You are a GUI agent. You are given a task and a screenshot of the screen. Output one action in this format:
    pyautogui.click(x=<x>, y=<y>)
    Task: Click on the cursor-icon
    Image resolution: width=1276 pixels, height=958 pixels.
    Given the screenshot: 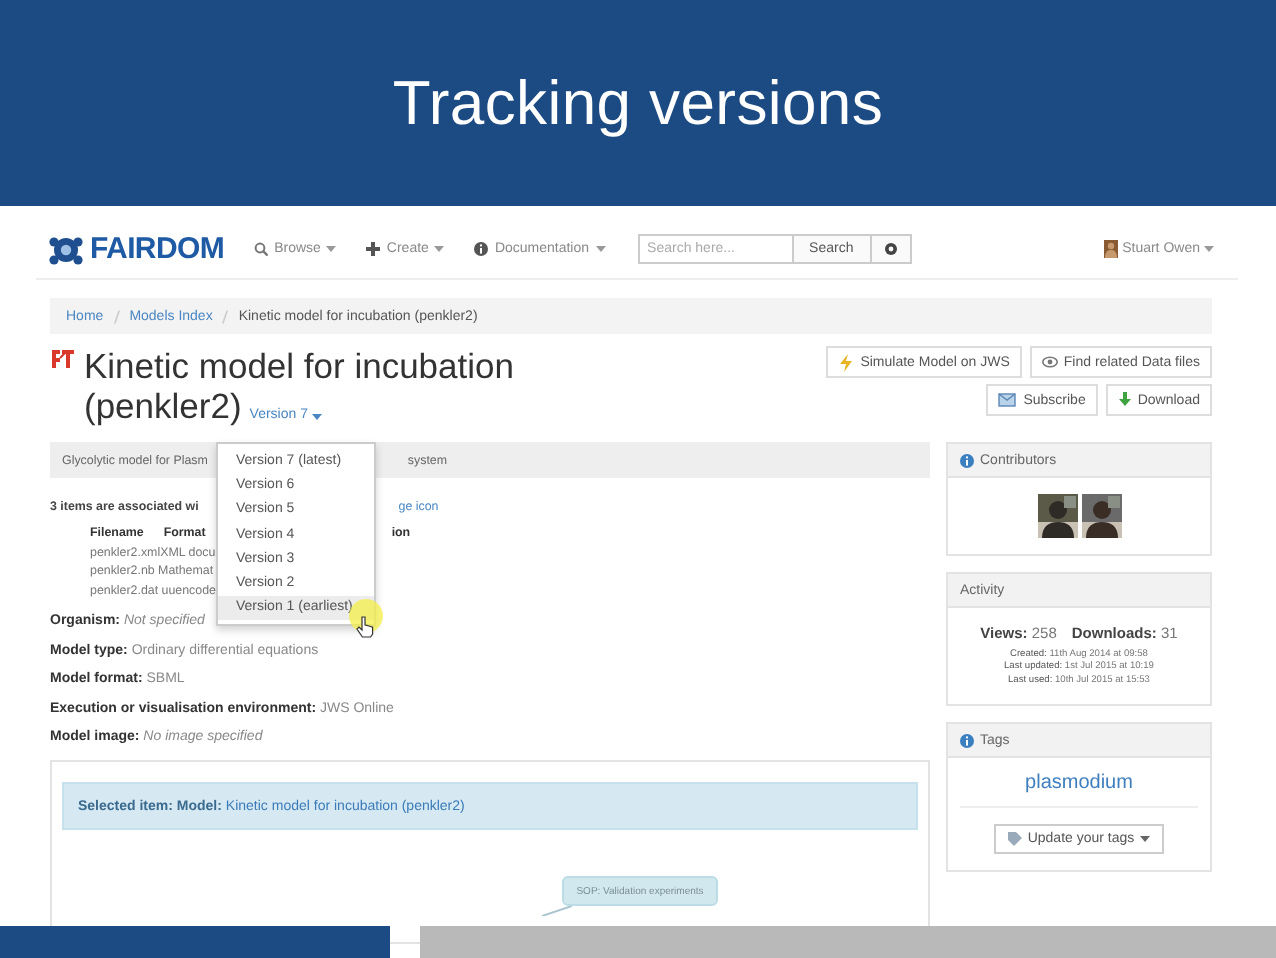 What is the action you would take?
    pyautogui.click(x=365, y=627)
    